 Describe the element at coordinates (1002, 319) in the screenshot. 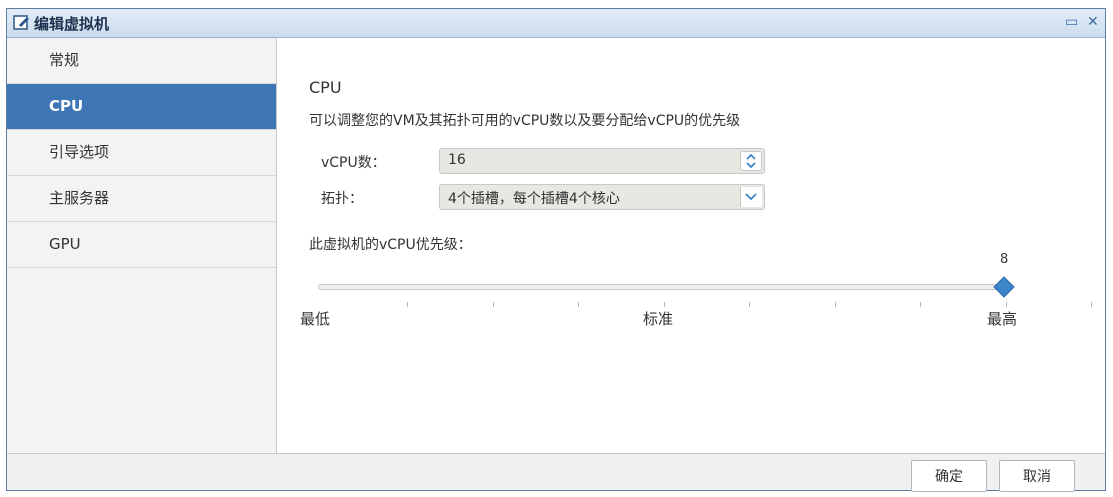

I see `slider-max-label: 最高` at that location.